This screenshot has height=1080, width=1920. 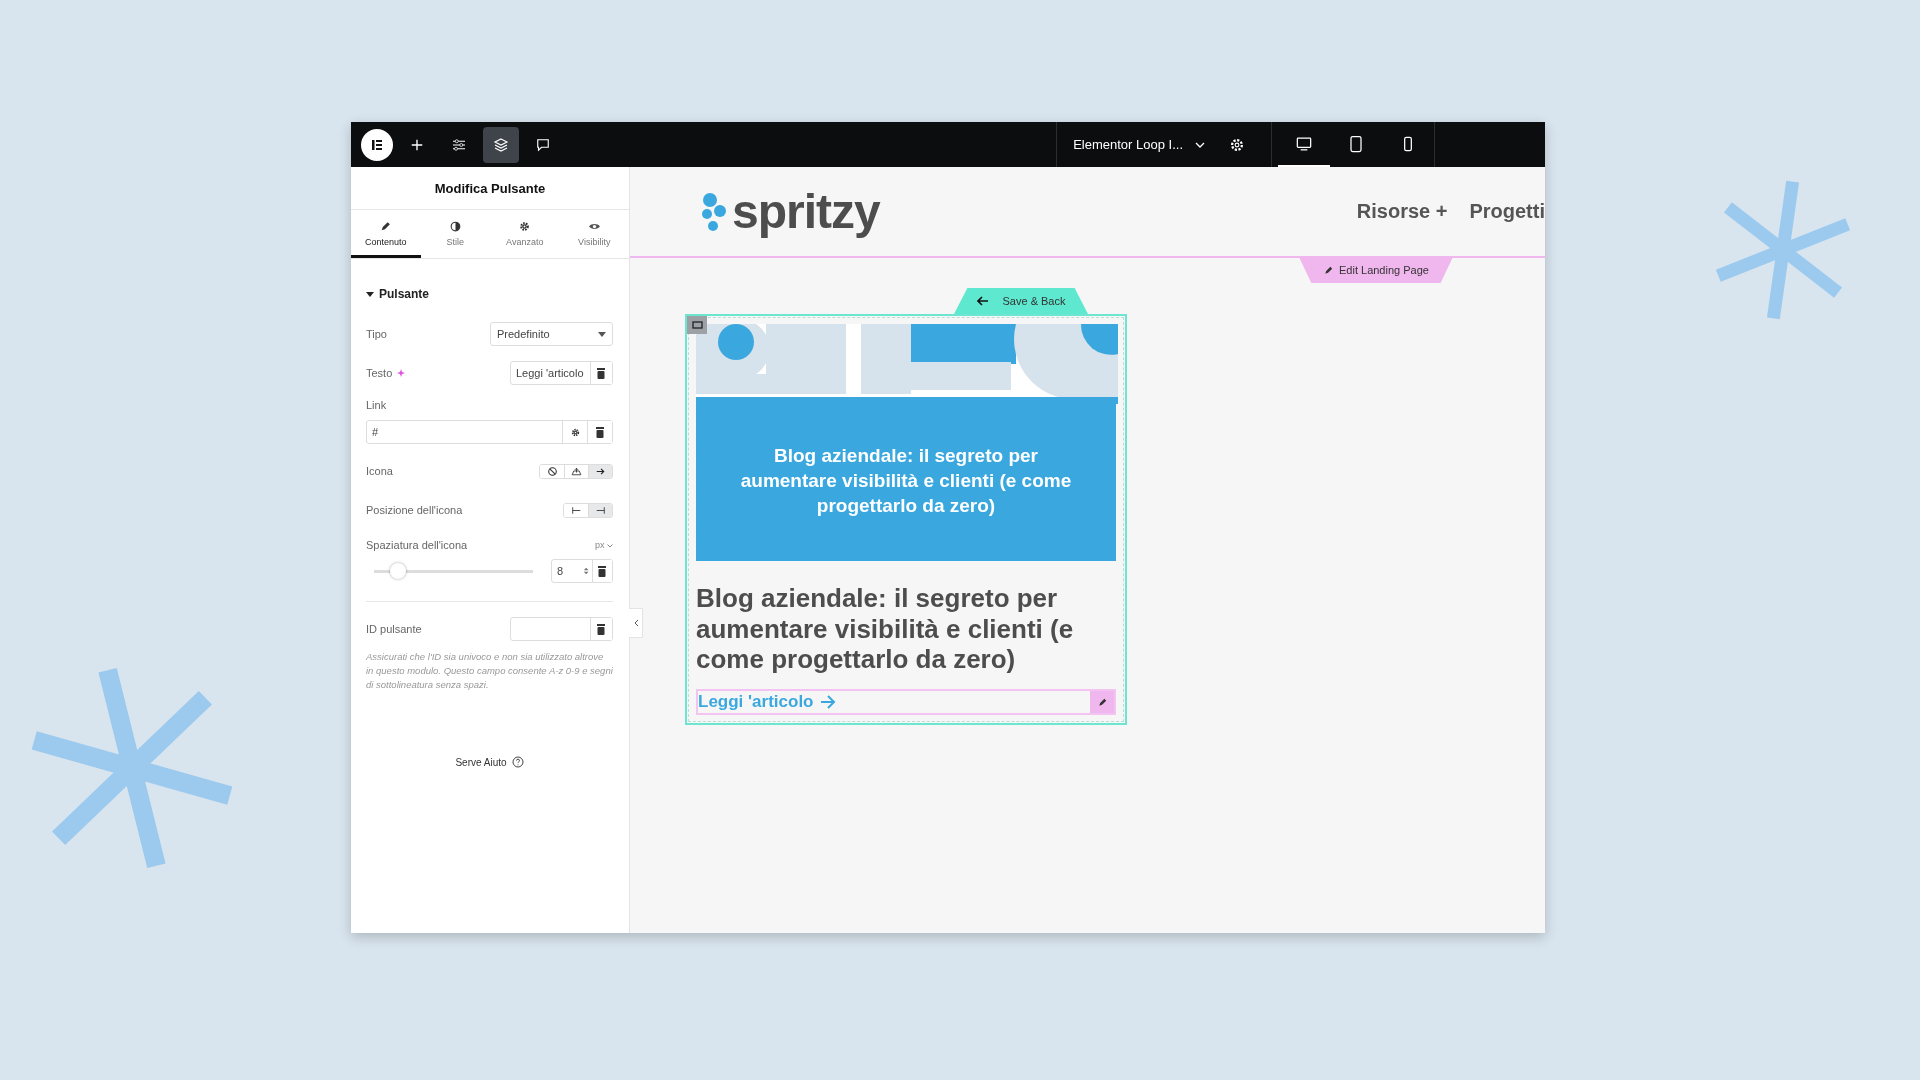 I want to click on logo-icon, so click(x=713, y=211).